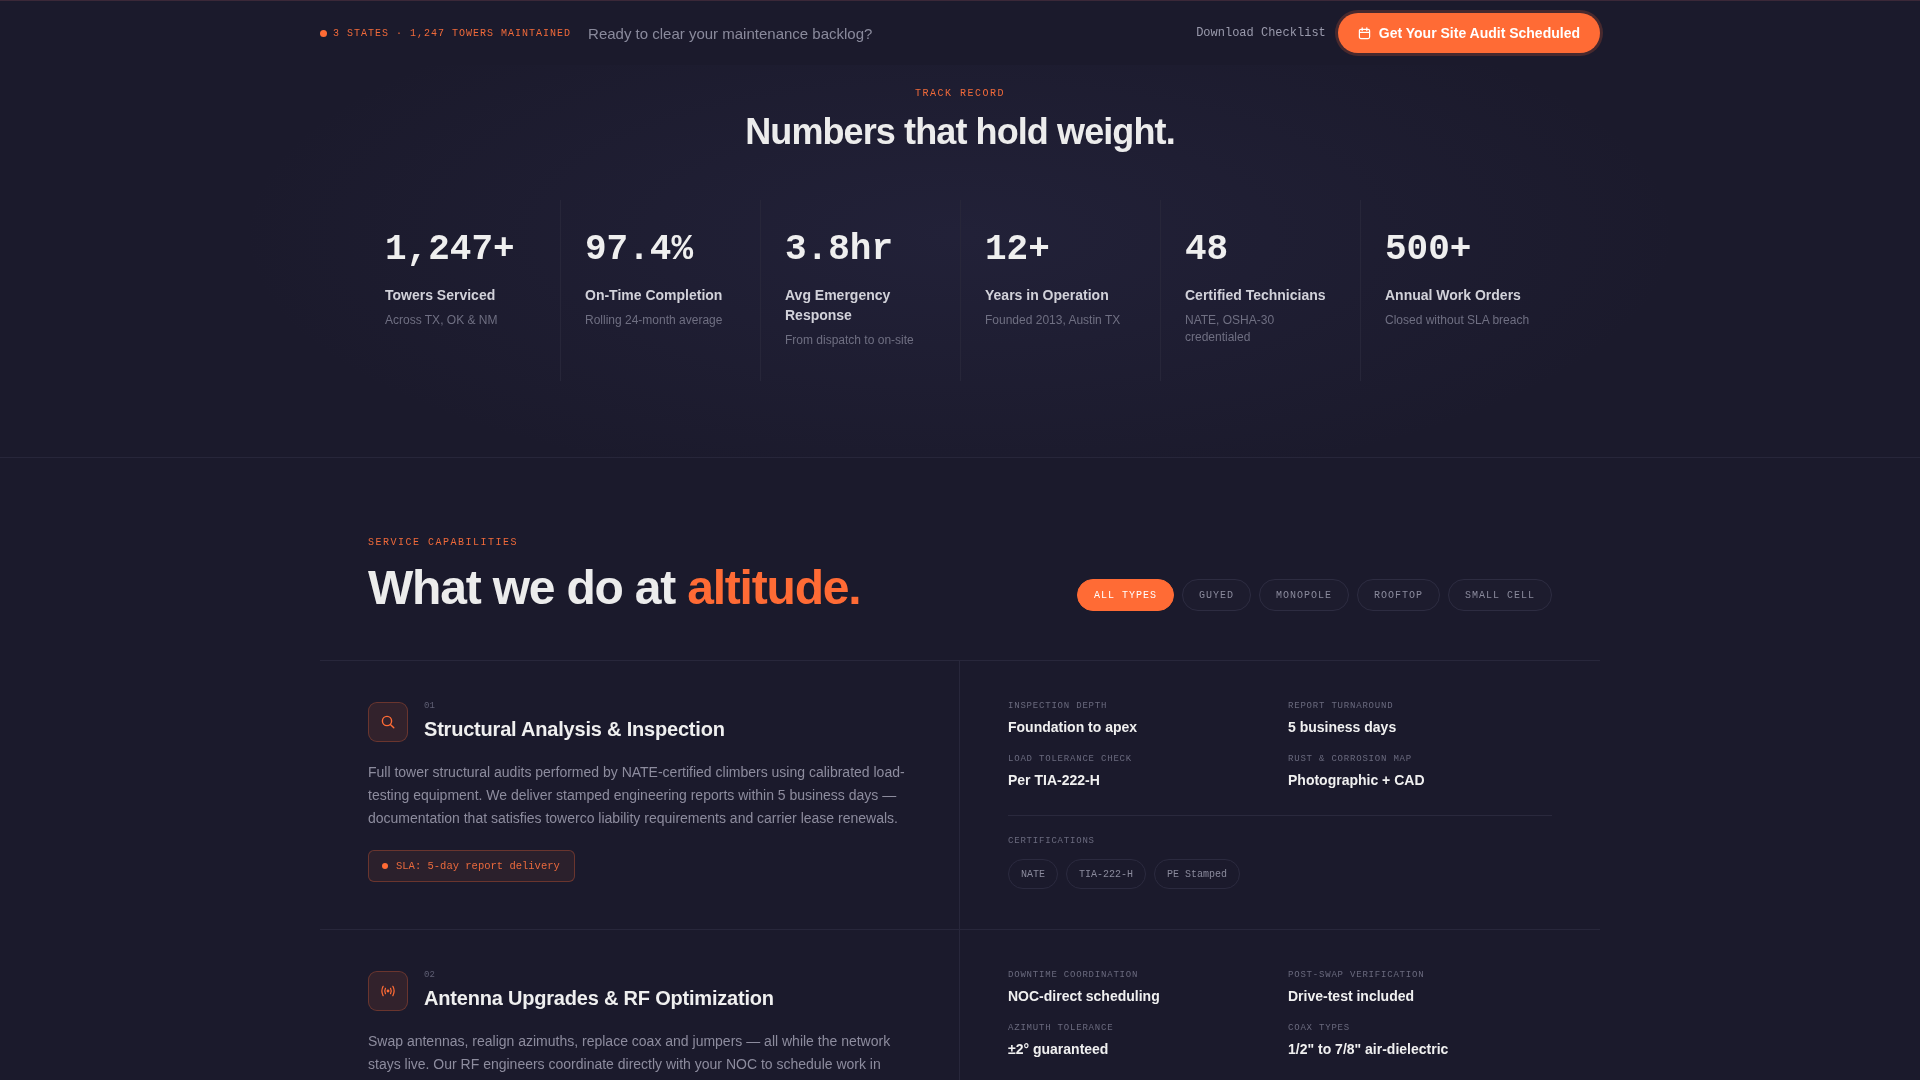 The image size is (1920, 1080). Describe the element at coordinates (1058, 1049) in the screenshot. I see `spec-value: ±2° guaranteed` at that location.